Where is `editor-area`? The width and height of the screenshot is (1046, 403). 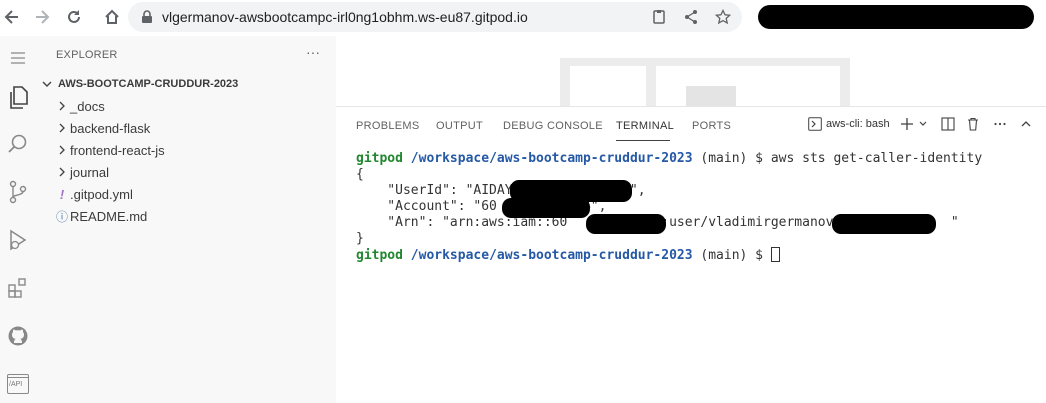
editor-area is located at coordinates (691, 71).